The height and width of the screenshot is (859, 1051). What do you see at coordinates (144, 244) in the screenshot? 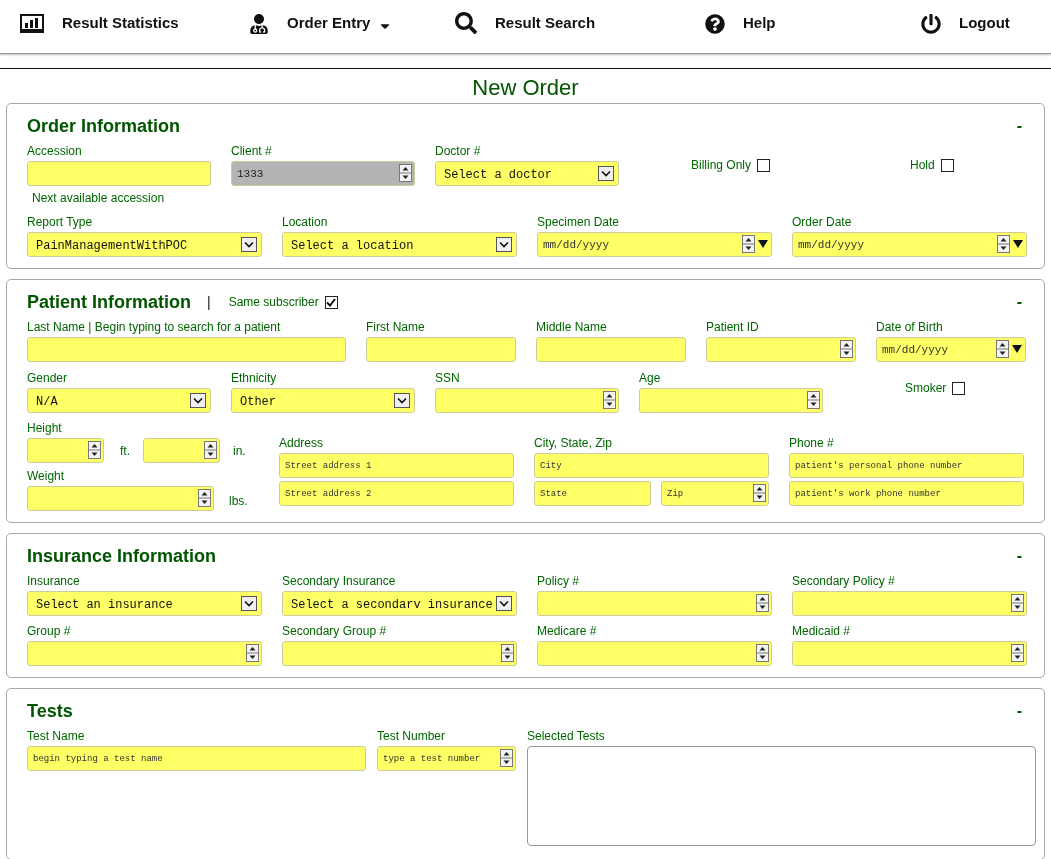
I see `select-field: PainManagementWithPOC` at bounding box center [144, 244].